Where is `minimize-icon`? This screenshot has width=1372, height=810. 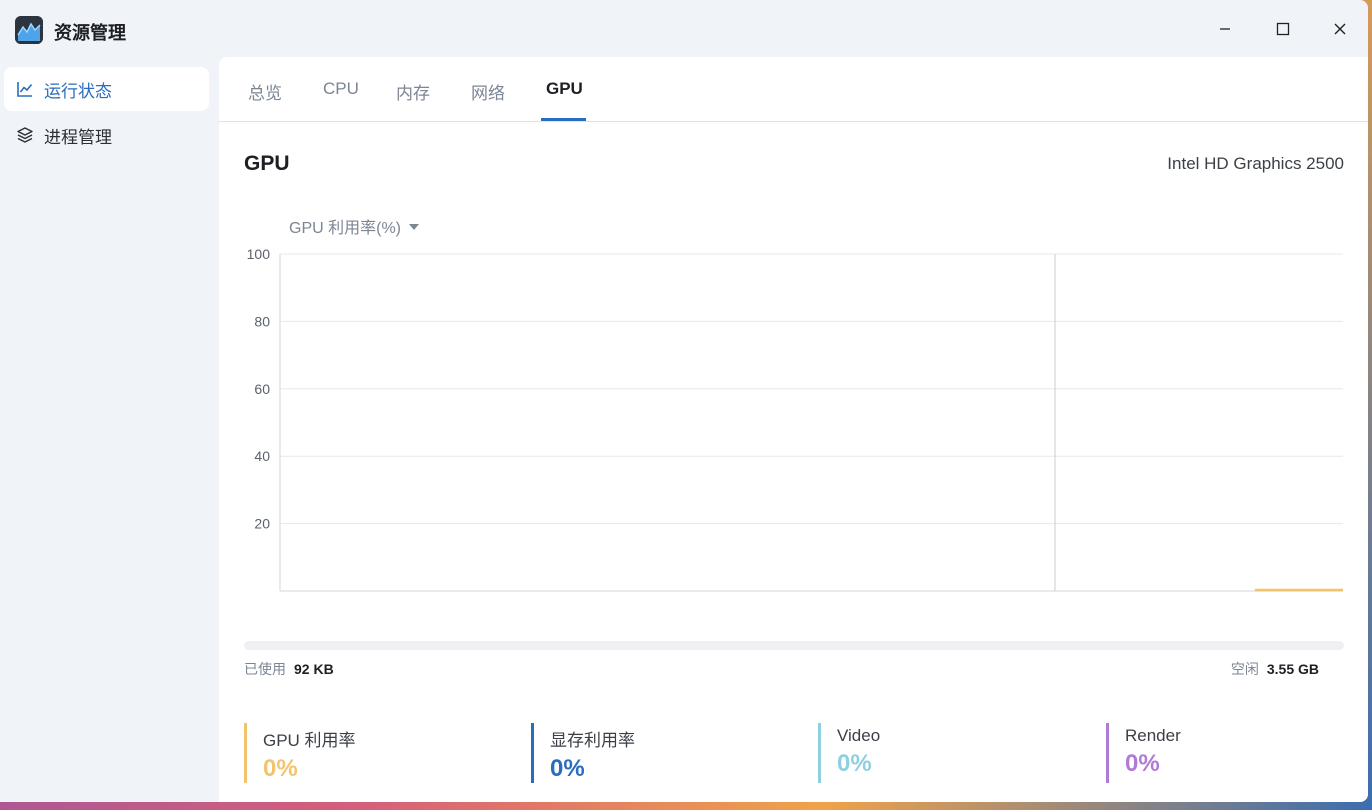
minimize-icon is located at coordinates (1225, 29).